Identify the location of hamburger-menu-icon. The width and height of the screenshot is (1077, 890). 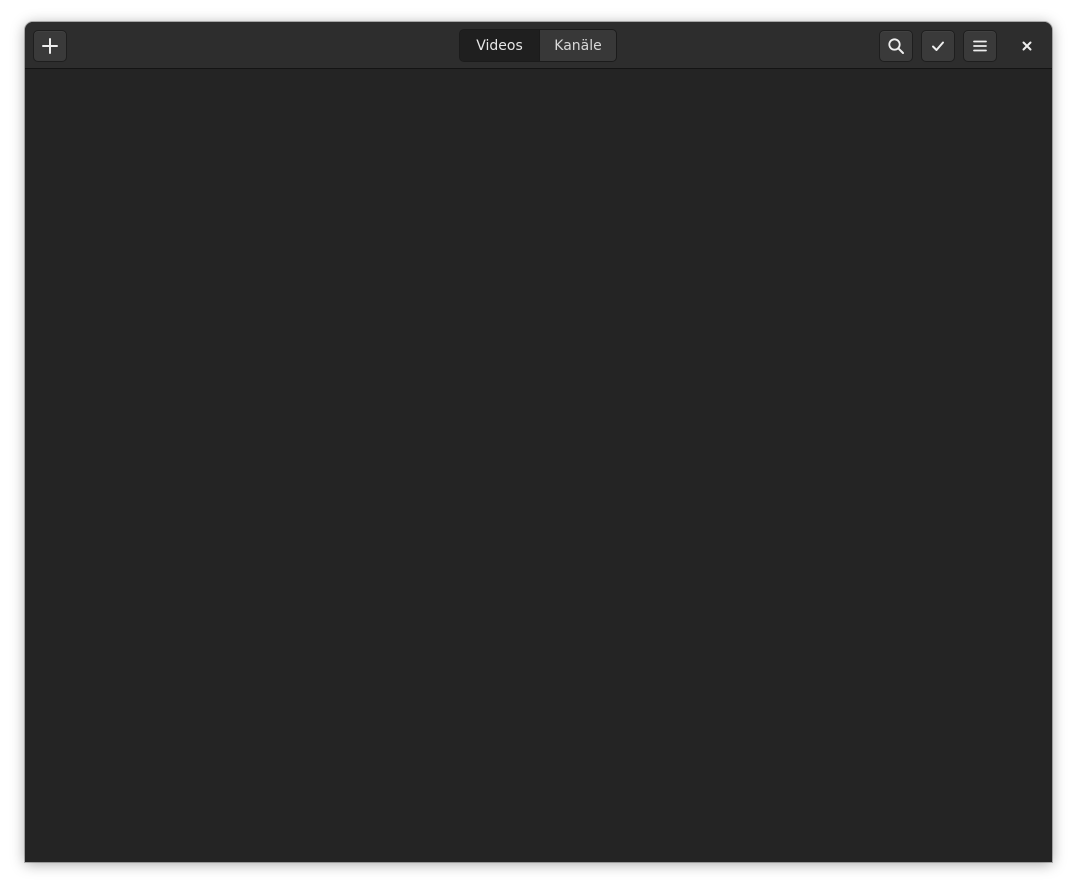
(980, 46).